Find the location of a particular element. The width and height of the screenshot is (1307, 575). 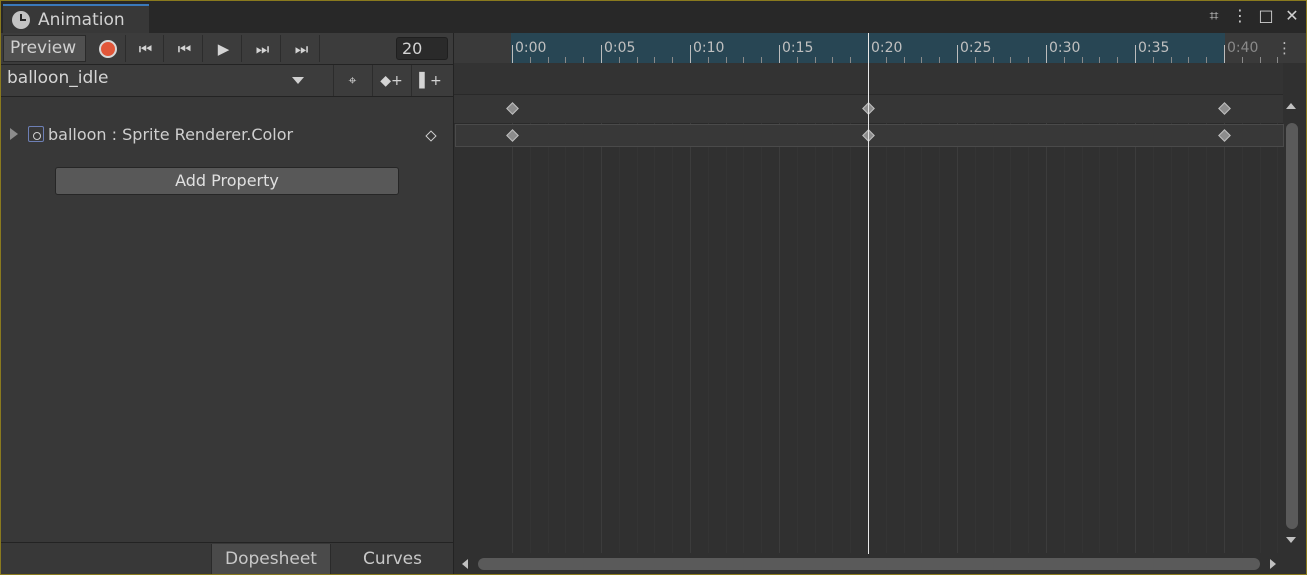

clock-icon is located at coordinates (21, 19).